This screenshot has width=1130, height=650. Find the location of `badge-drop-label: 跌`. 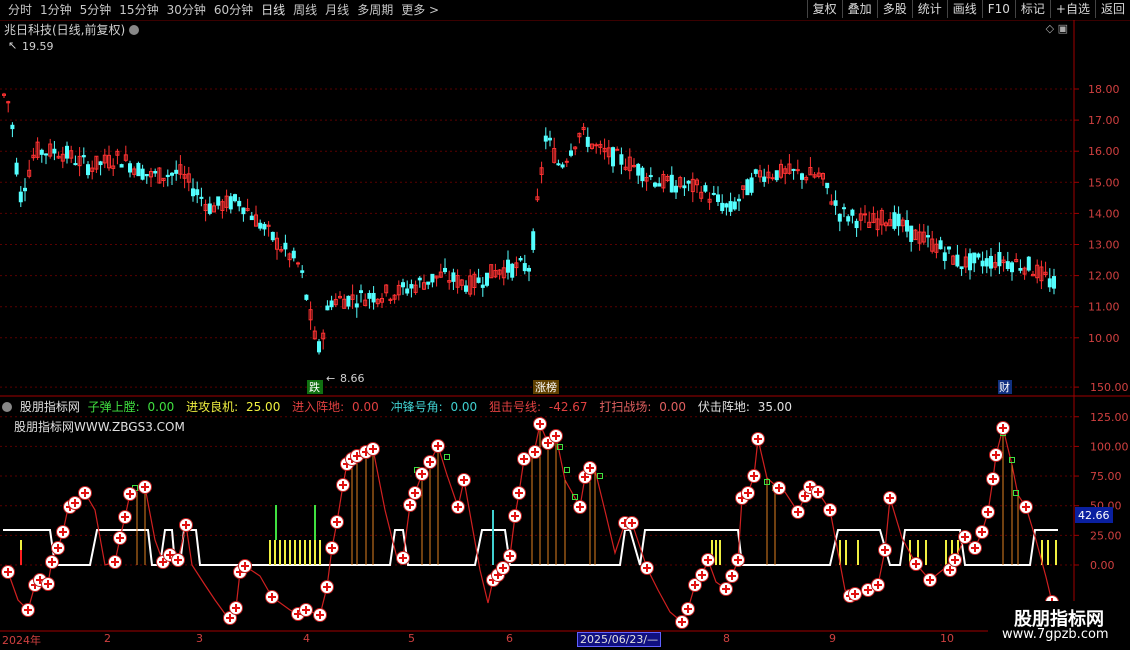

badge-drop-label: 跌 is located at coordinates (314, 387).